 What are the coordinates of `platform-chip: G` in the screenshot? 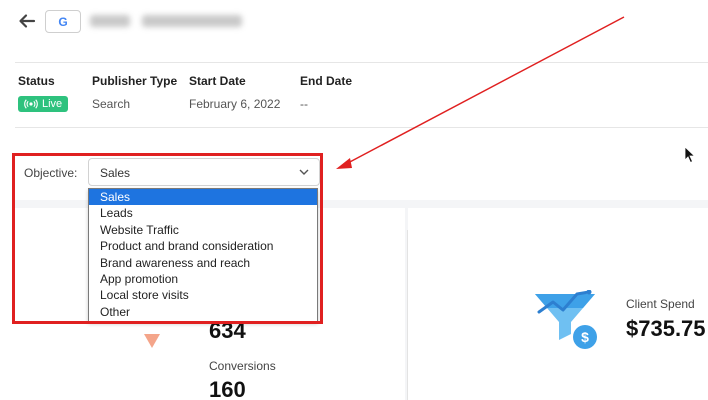 It's located at (63, 21).